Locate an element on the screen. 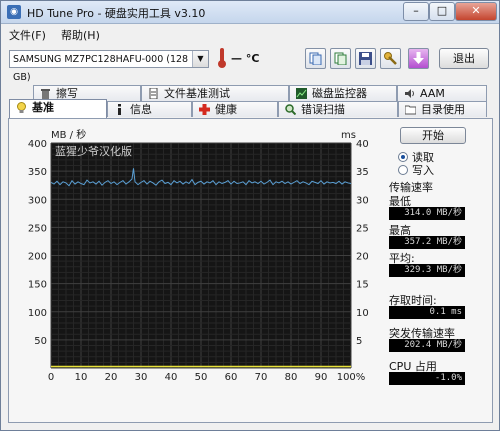 Image resolution: width=500 pixels, height=431 pixels. right-tick-label: 25 is located at coordinates (362, 228).